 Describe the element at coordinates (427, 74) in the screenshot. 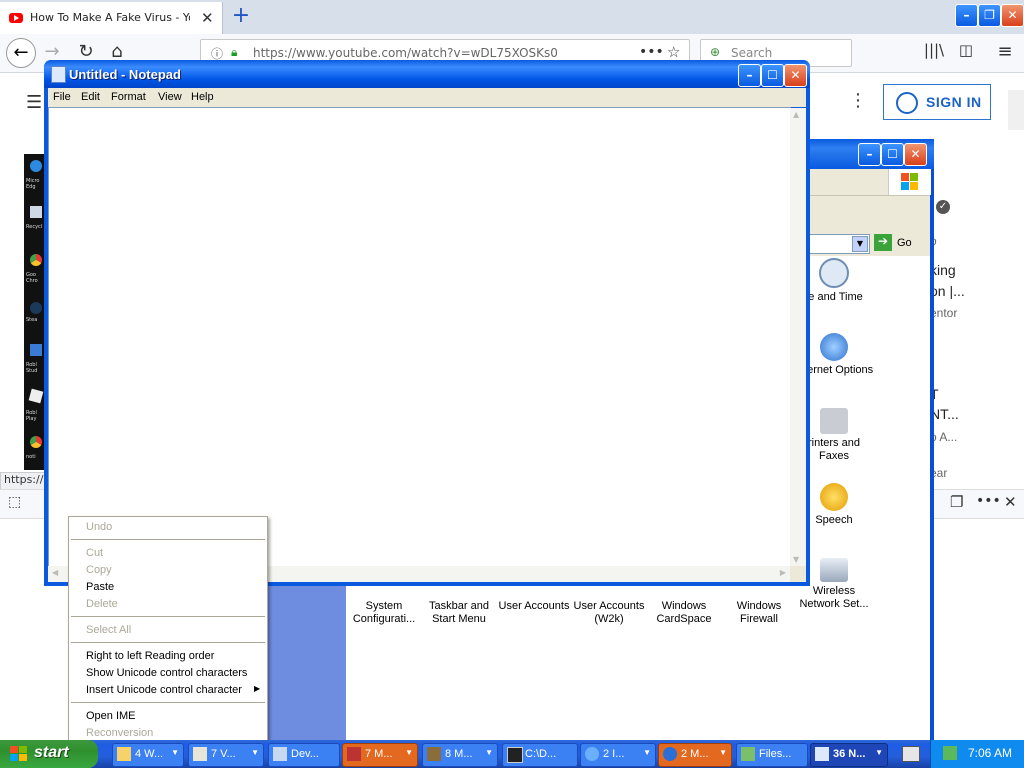

I see `notepad-titlebar: Untitled - Notepad – ☐ ✕` at that location.